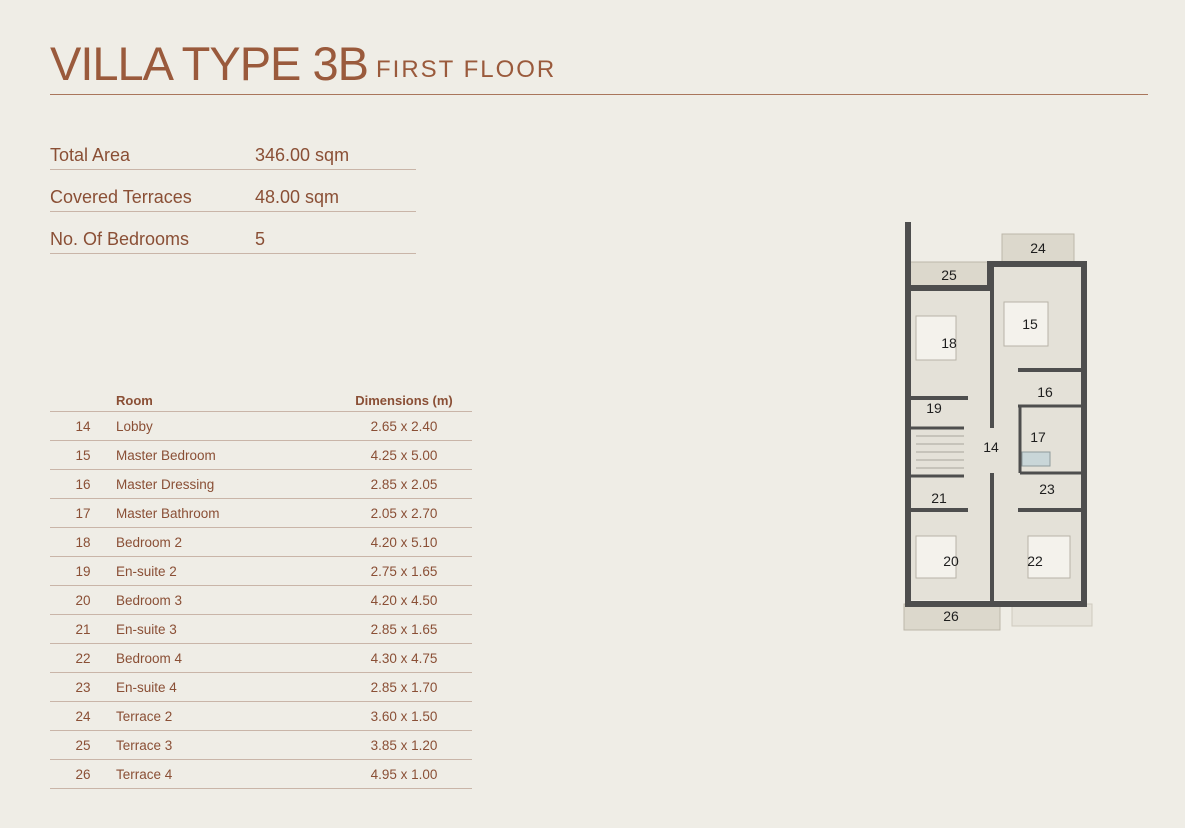  I want to click on table-row: 22 Bedroom 4 4.30 x 4.75, so click(261, 658).